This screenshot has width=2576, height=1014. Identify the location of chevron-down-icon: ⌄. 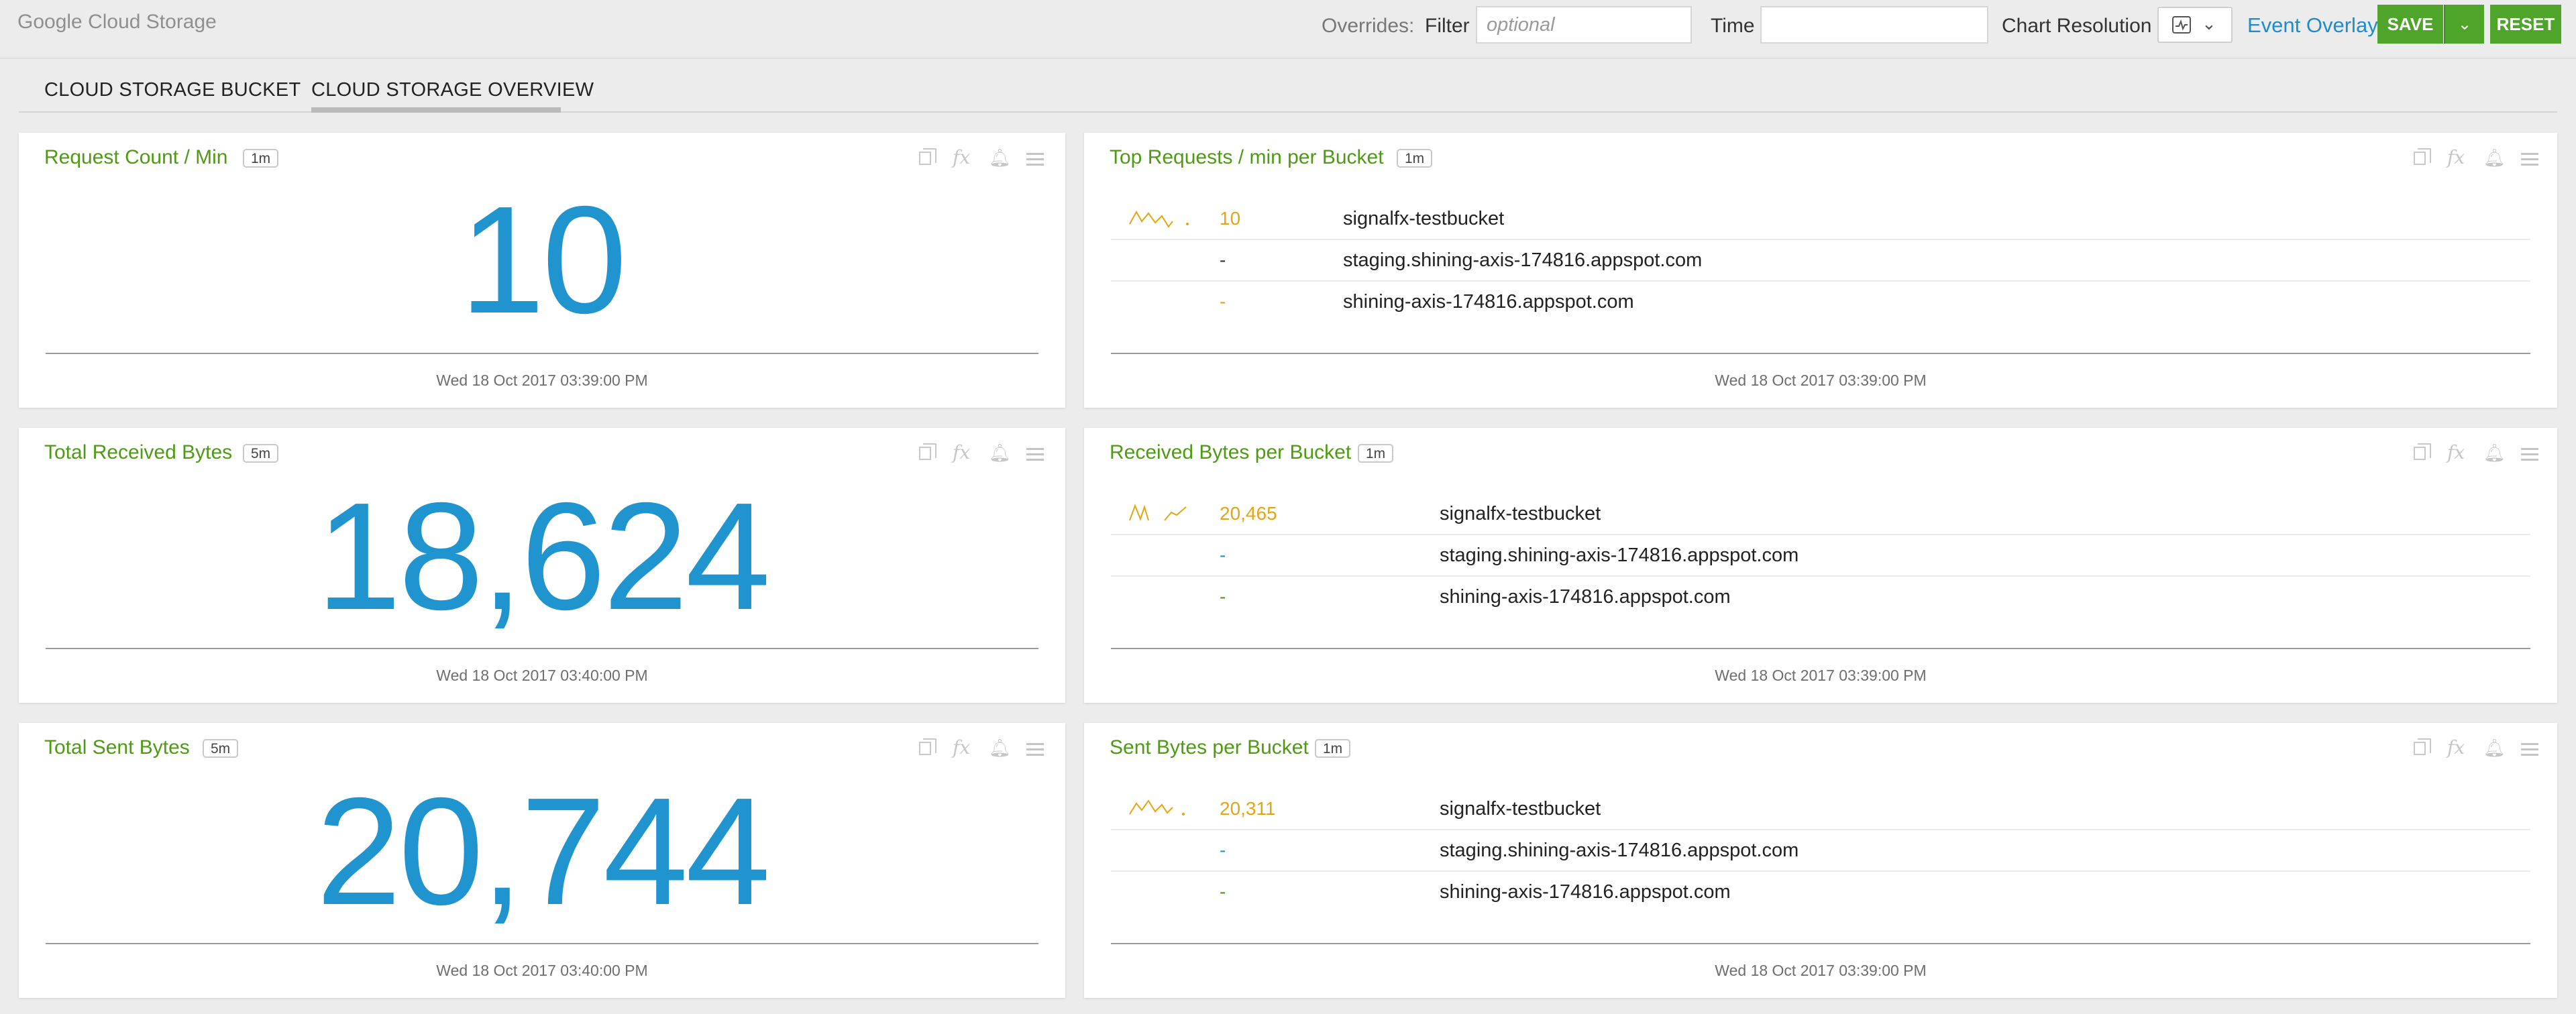
(2464, 24).